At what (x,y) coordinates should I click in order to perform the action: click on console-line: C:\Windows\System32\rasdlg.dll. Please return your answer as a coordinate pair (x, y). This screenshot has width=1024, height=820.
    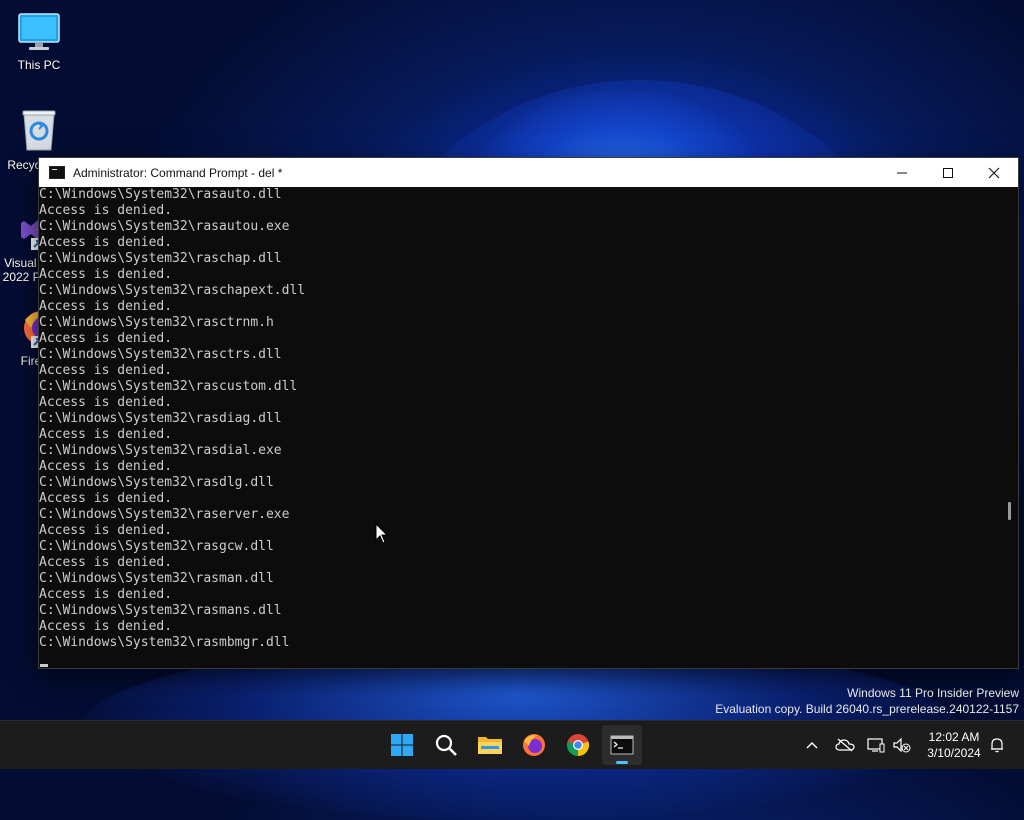
    Looking at the image, I should click on (156, 482).